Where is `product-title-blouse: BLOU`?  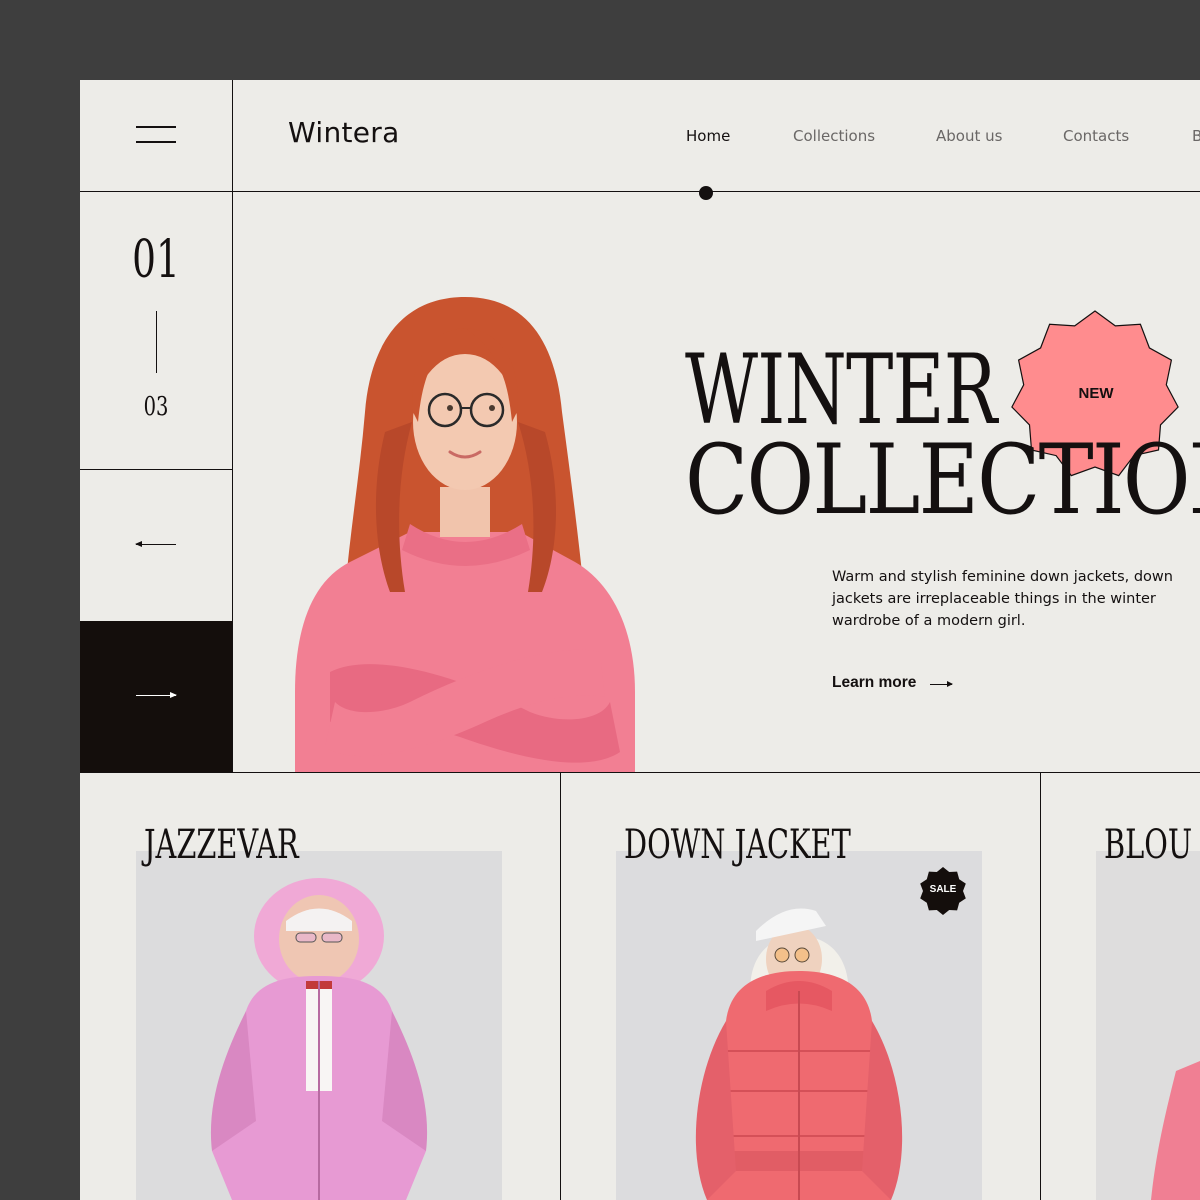 product-title-blouse: BLOU is located at coordinates (1148, 845).